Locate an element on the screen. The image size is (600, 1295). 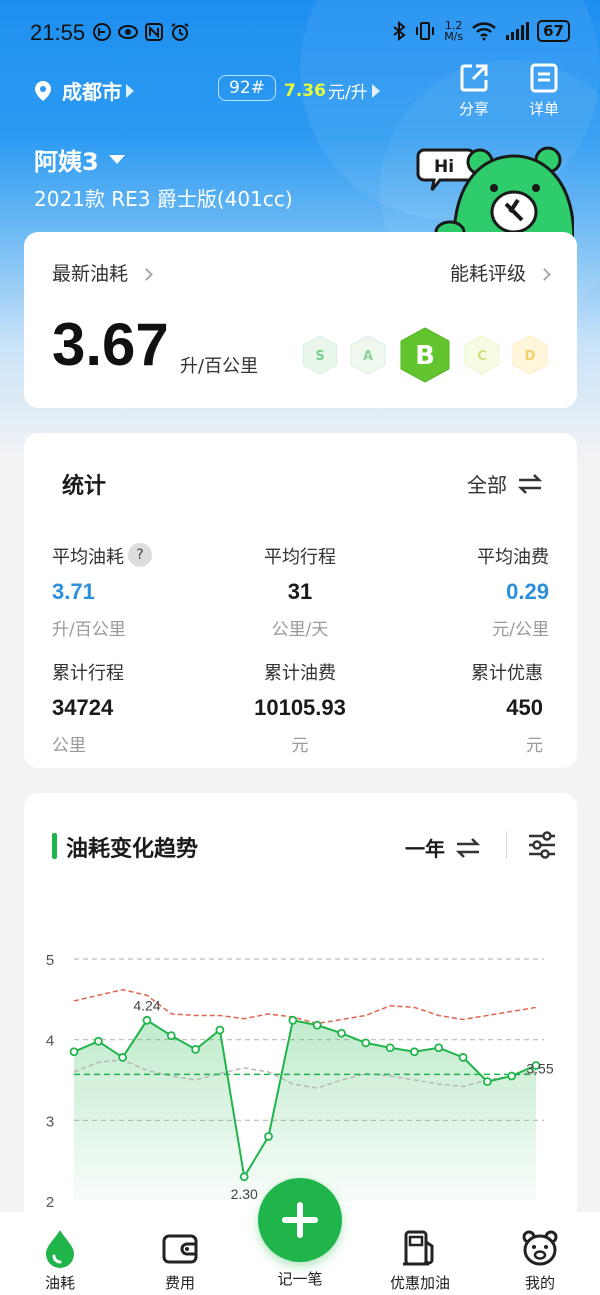
stat-label: 平均油费 is located at coordinates (513, 557).